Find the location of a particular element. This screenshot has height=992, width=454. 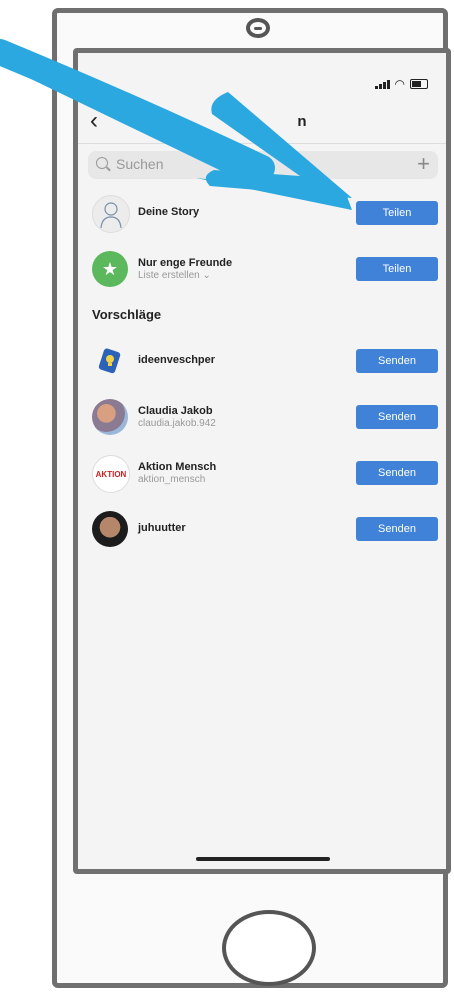

home-indicator is located at coordinates (263, 859).